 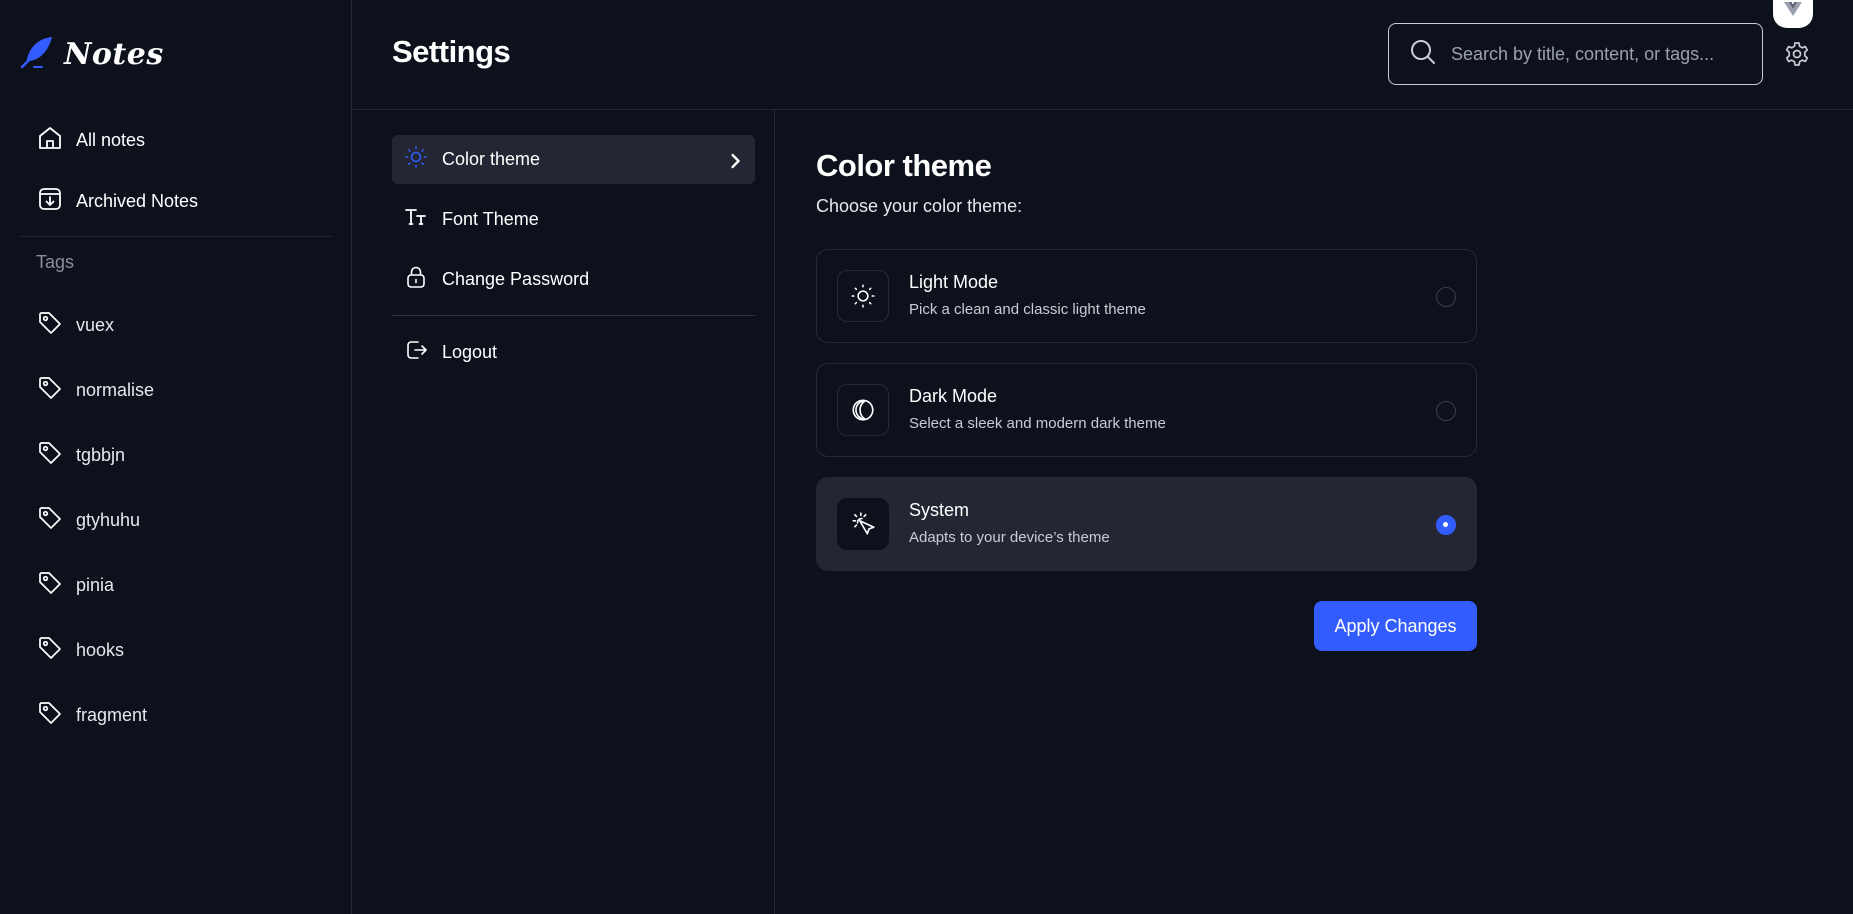 I want to click on chevron-right-icon, so click(x=733, y=159).